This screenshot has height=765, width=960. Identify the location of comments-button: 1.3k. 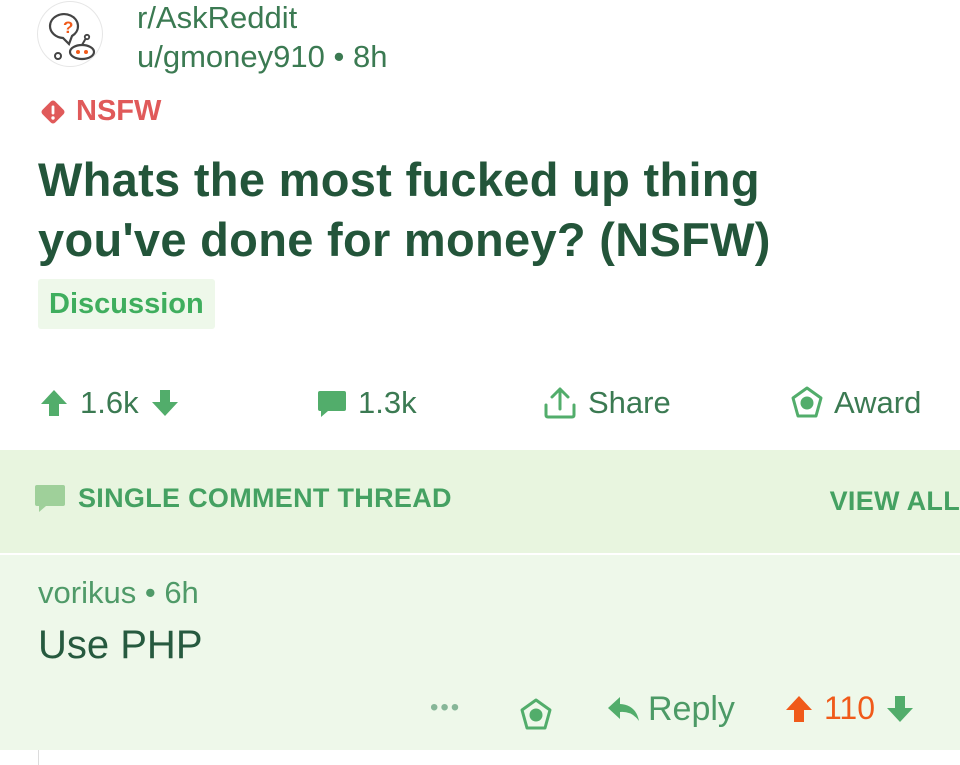
(366, 403).